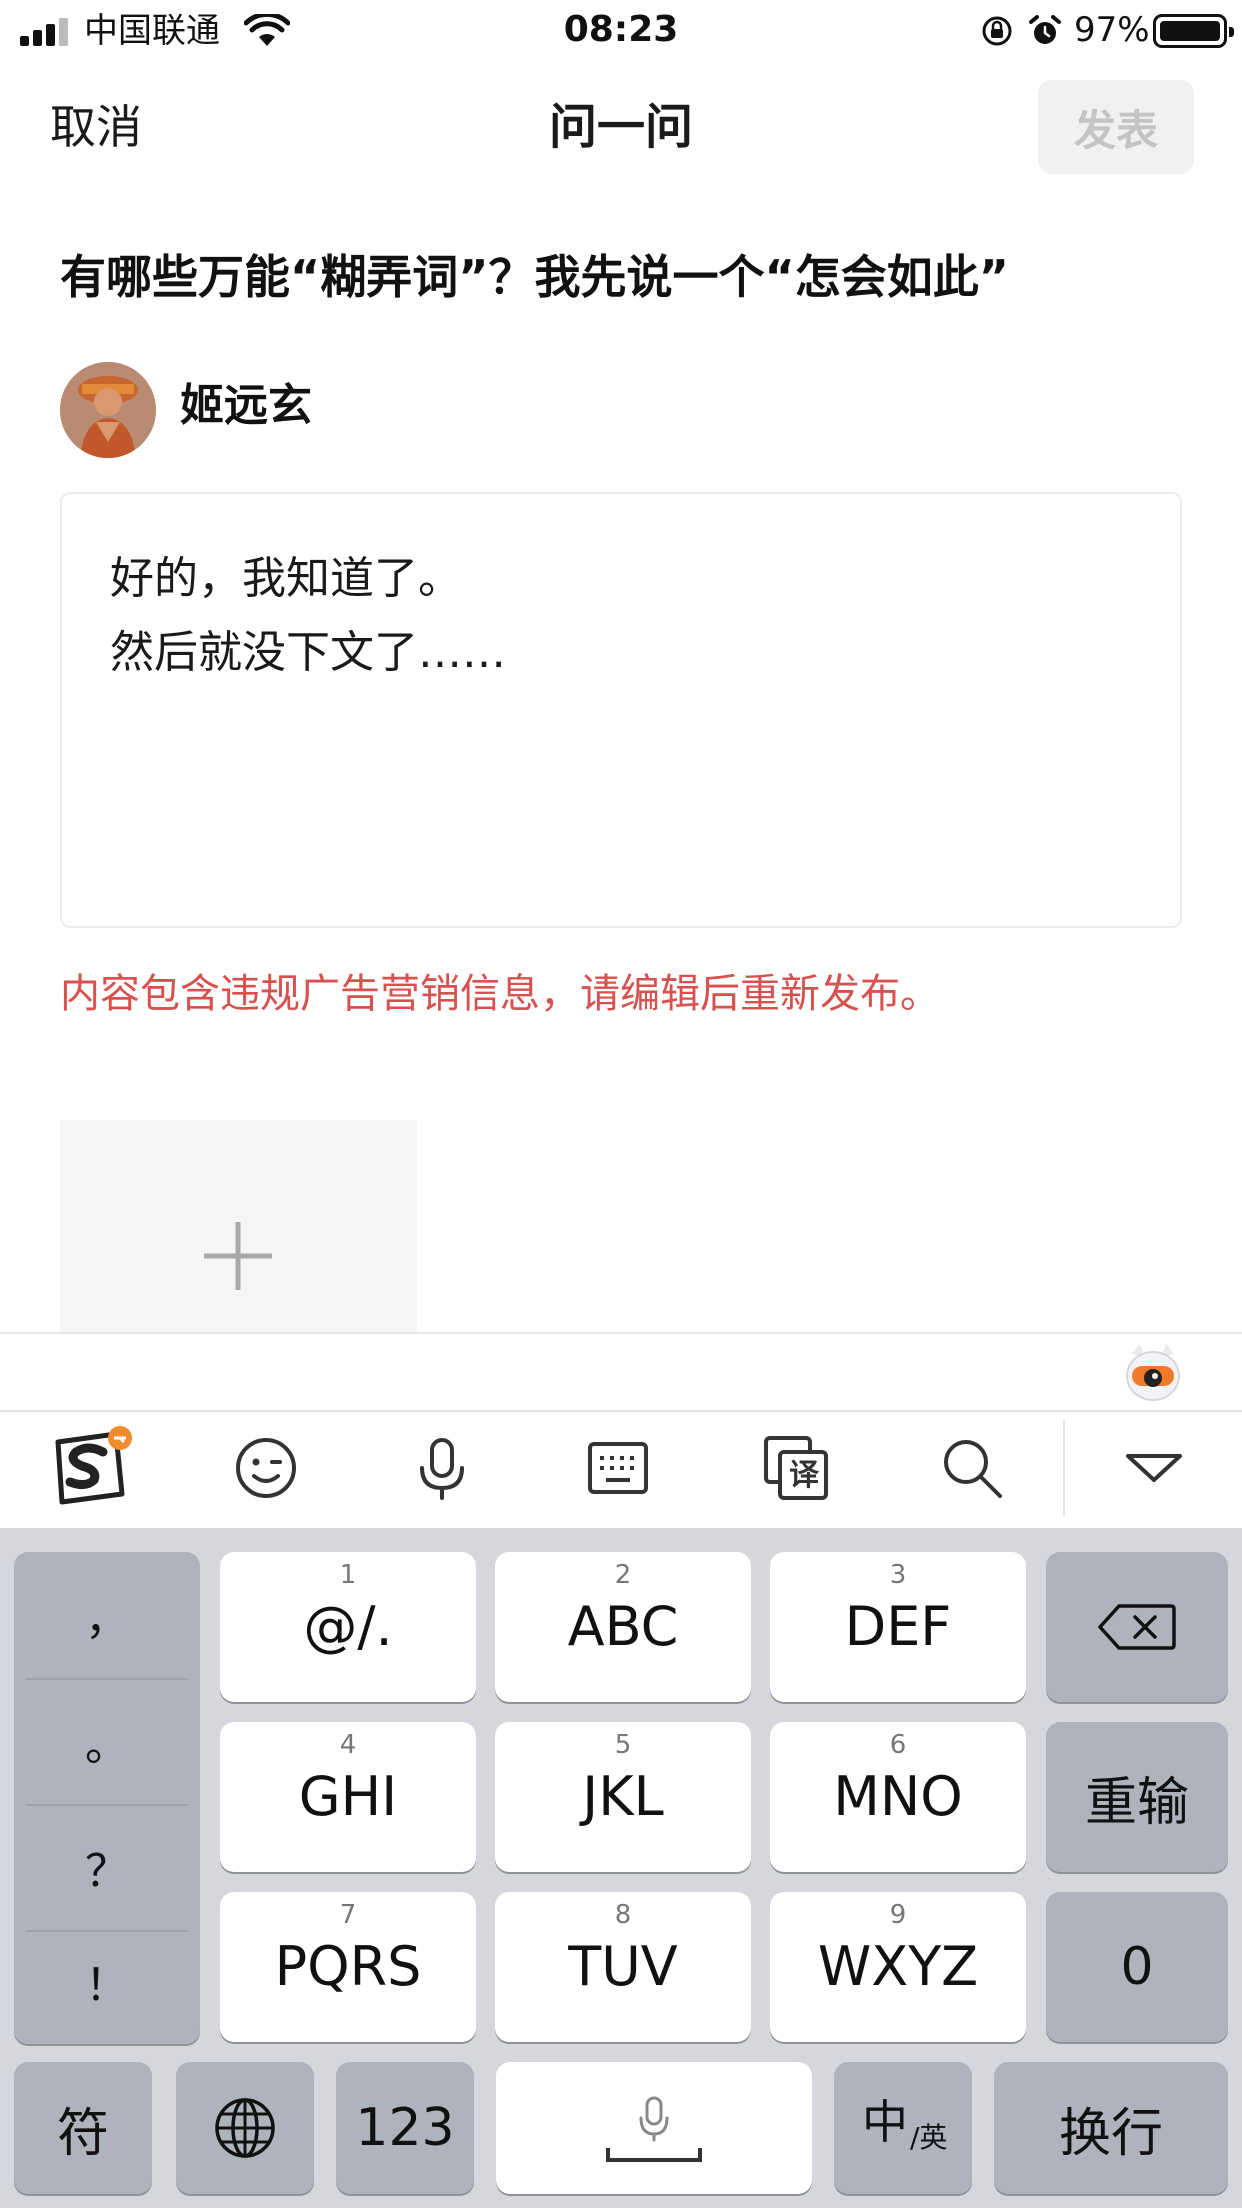  What do you see at coordinates (1190, 31) in the screenshot?
I see `battery-fill` at bounding box center [1190, 31].